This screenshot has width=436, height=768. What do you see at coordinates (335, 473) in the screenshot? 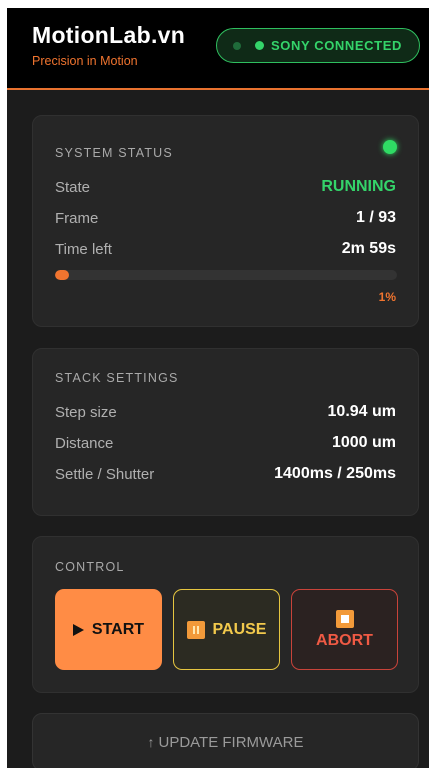
I see `settle-shutter-value: 1400ms / 250ms` at bounding box center [335, 473].